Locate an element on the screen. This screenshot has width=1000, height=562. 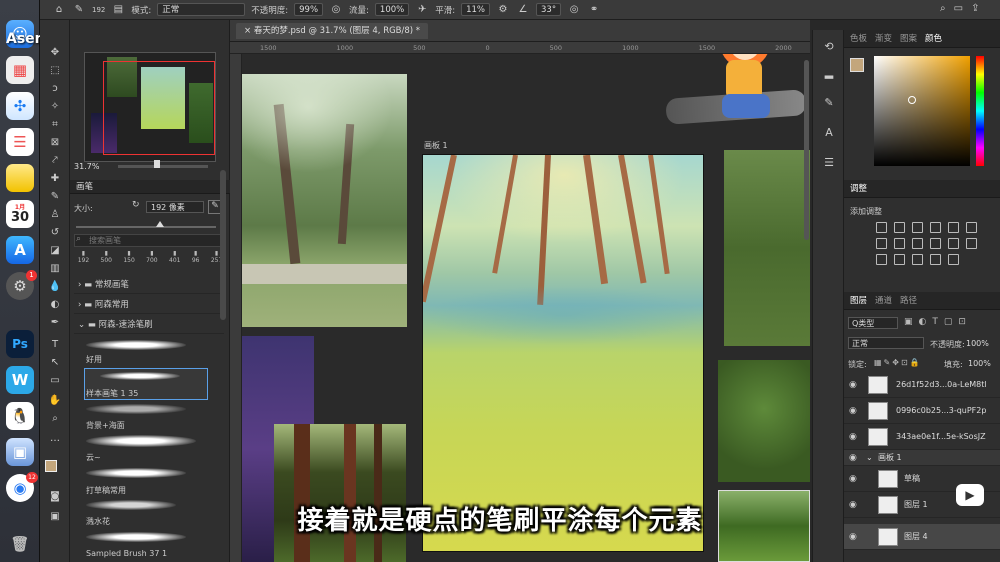
preset-brush: ▮ 401 is located at coordinates (174, 262).